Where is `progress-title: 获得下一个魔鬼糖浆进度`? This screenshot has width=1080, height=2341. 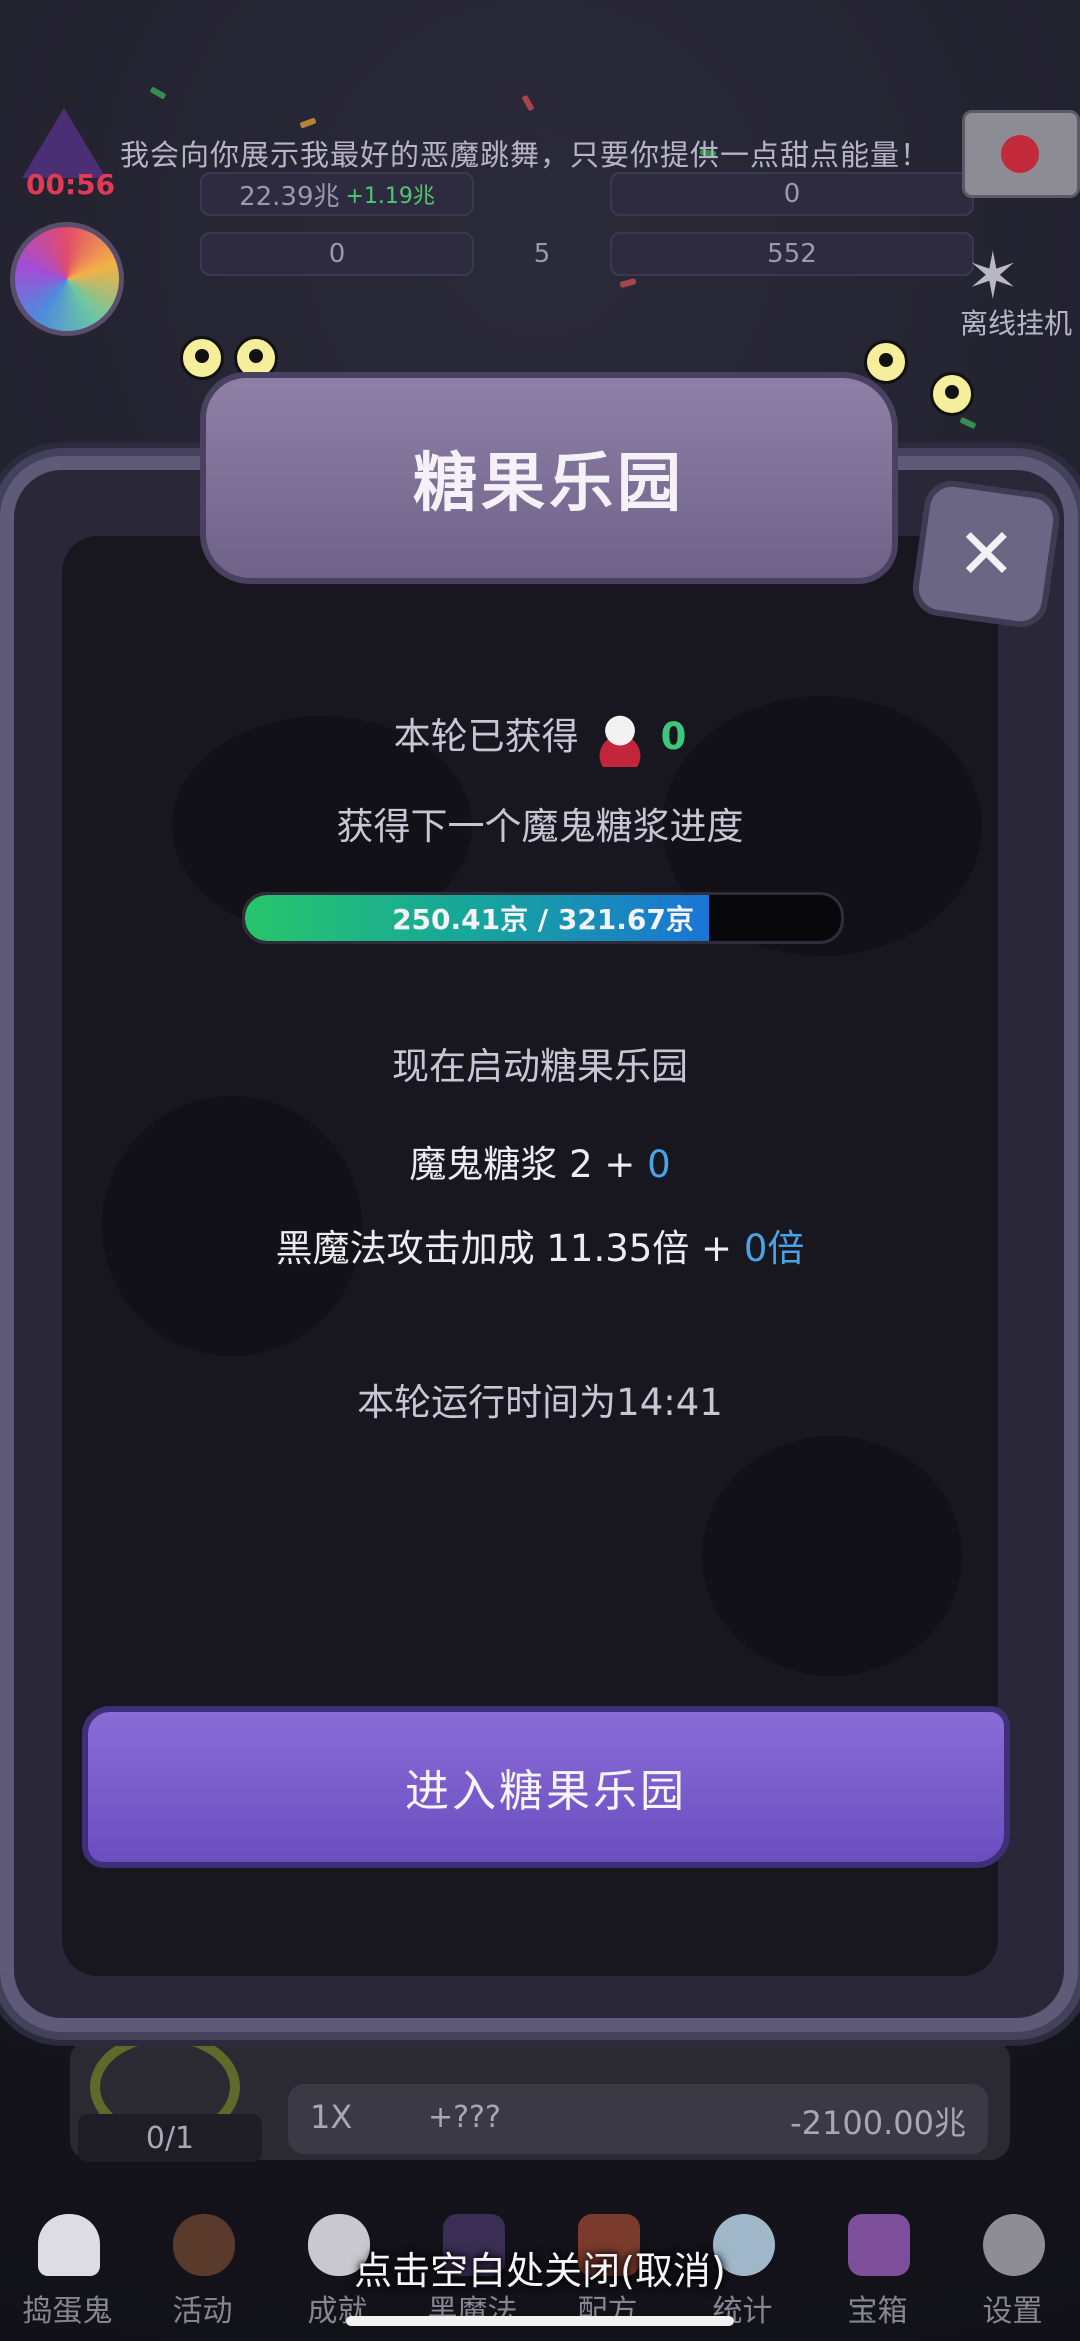 progress-title: 获得下一个魔鬼糖浆进度 is located at coordinates (540, 826).